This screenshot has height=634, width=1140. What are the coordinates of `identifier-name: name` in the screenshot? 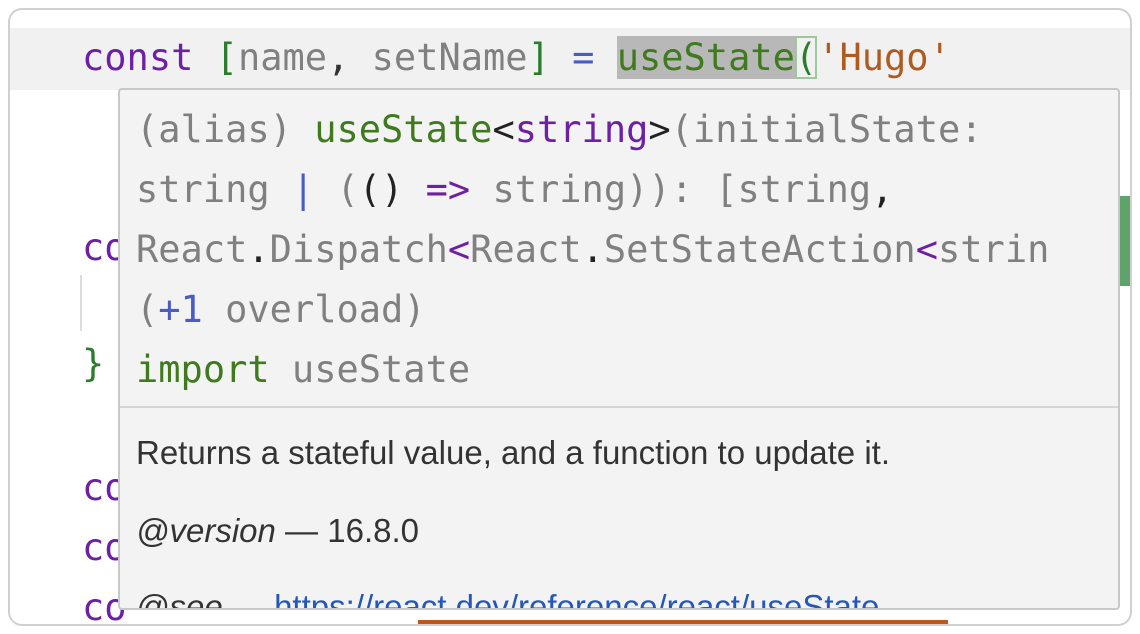 It's located at (282, 57).